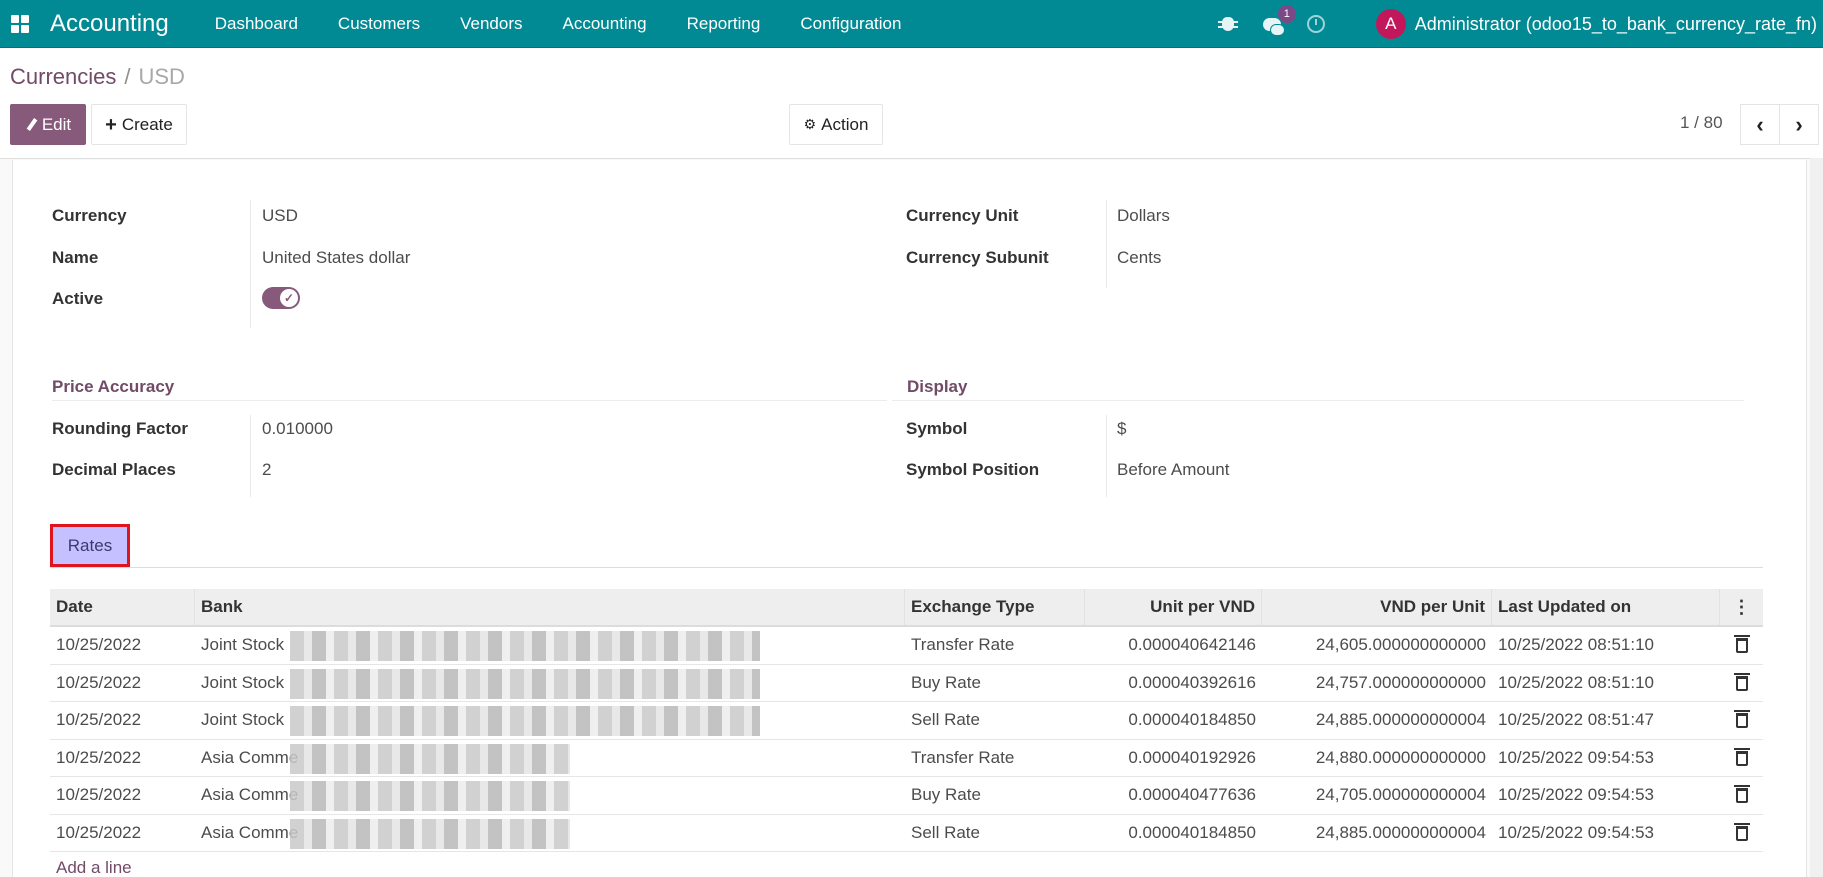  Describe the element at coordinates (605, 24) in the screenshot. I see `menu-accounting: Accounting` at that location.